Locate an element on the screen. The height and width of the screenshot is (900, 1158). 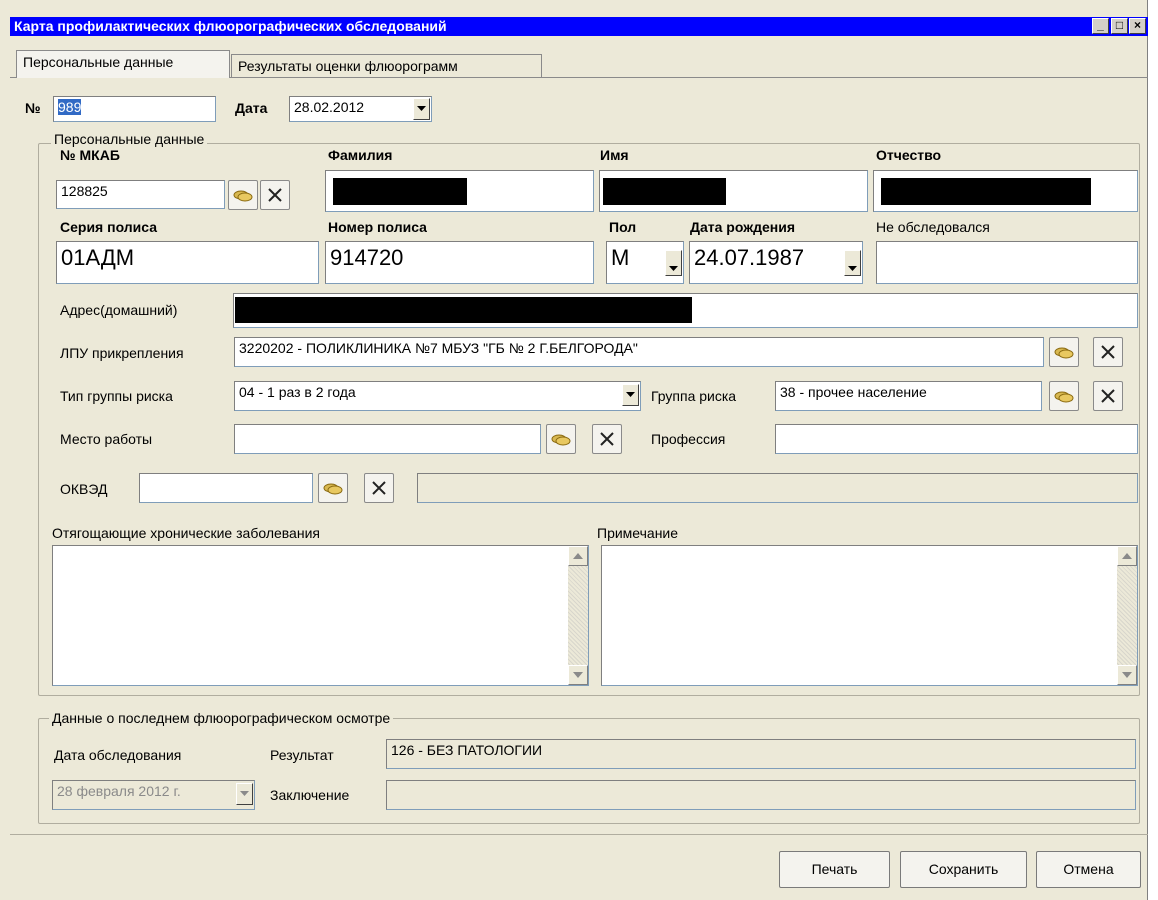
mkab-clear-button is located at coordinates (275, 195).